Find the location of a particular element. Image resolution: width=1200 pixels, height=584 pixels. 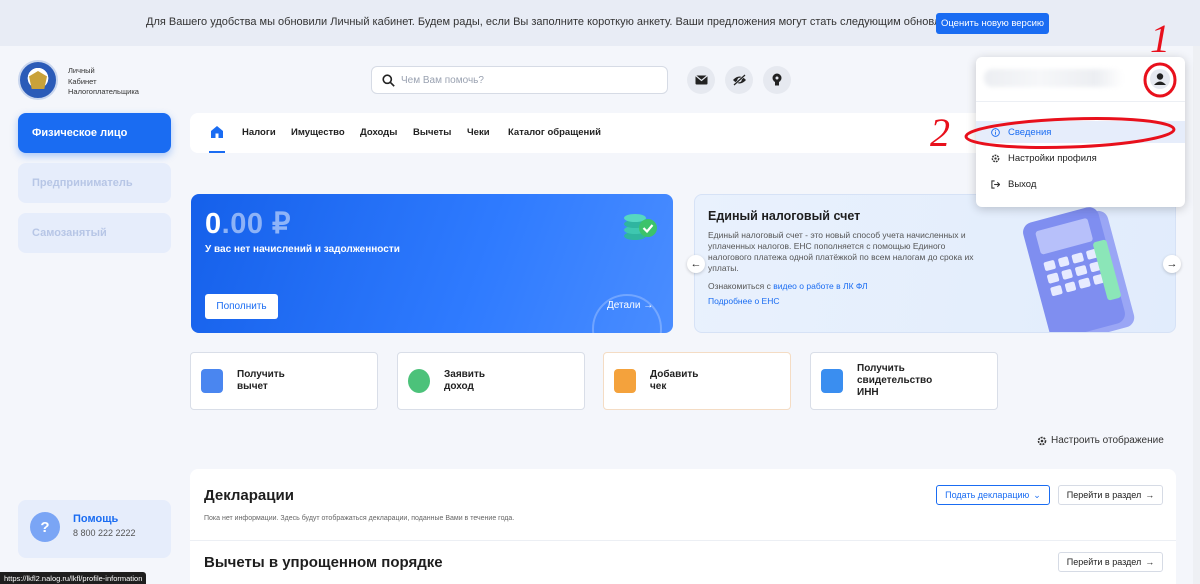

search-box is located at coordinates (519, 80).